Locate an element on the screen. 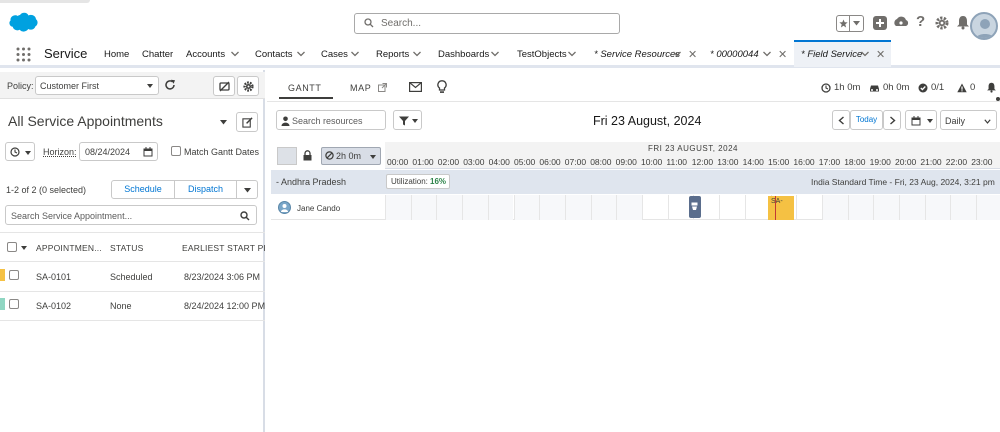  user-avatar is located at coordinates (984, 26).